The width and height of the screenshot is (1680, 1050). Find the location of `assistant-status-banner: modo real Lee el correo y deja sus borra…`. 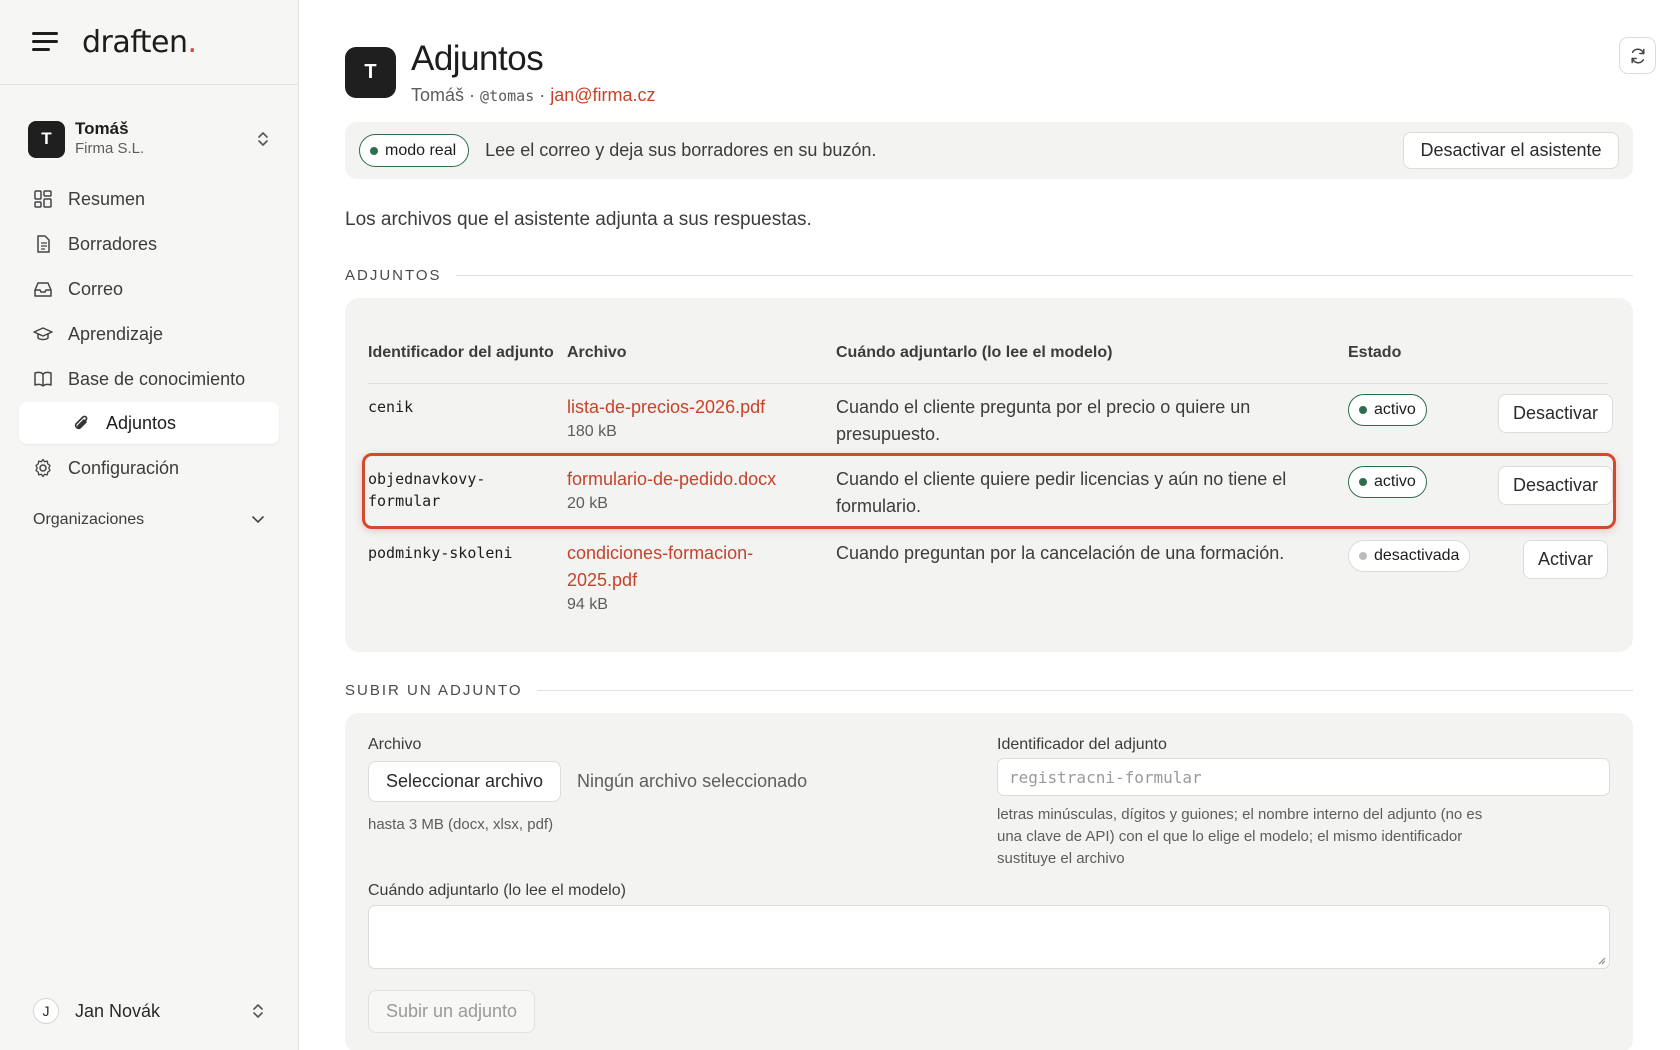

assistant-status-banner: modo real Lee el correo y deja sus borra… is located at coordinates (989, 150).